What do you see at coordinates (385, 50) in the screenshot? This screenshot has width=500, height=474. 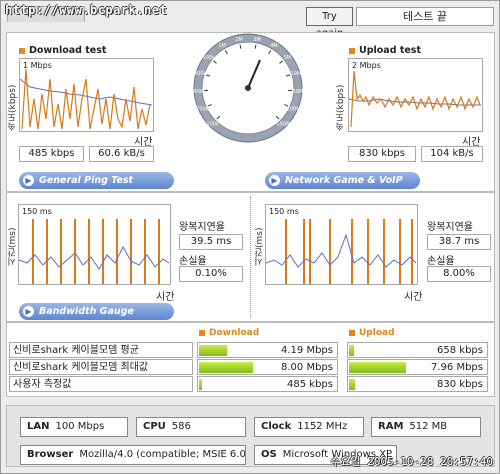 I see `upload-title: Upload test` at bounding box center [385, 50].